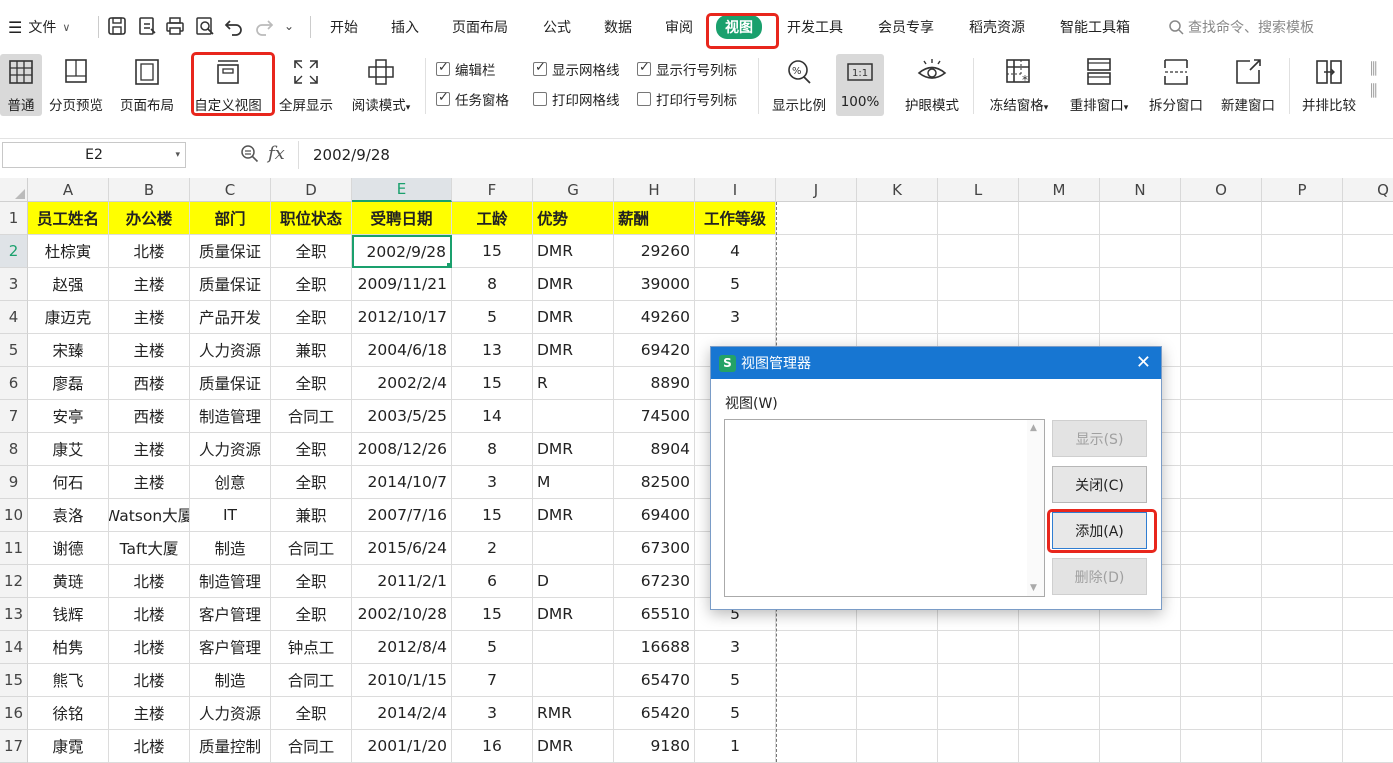 Image resolution: width=1393 pixels, height=763 pixels. What do you see at coordinates (311, 581) in the screenshot?
I see `cell-D12: 全职` at bounding box center [311, 581].